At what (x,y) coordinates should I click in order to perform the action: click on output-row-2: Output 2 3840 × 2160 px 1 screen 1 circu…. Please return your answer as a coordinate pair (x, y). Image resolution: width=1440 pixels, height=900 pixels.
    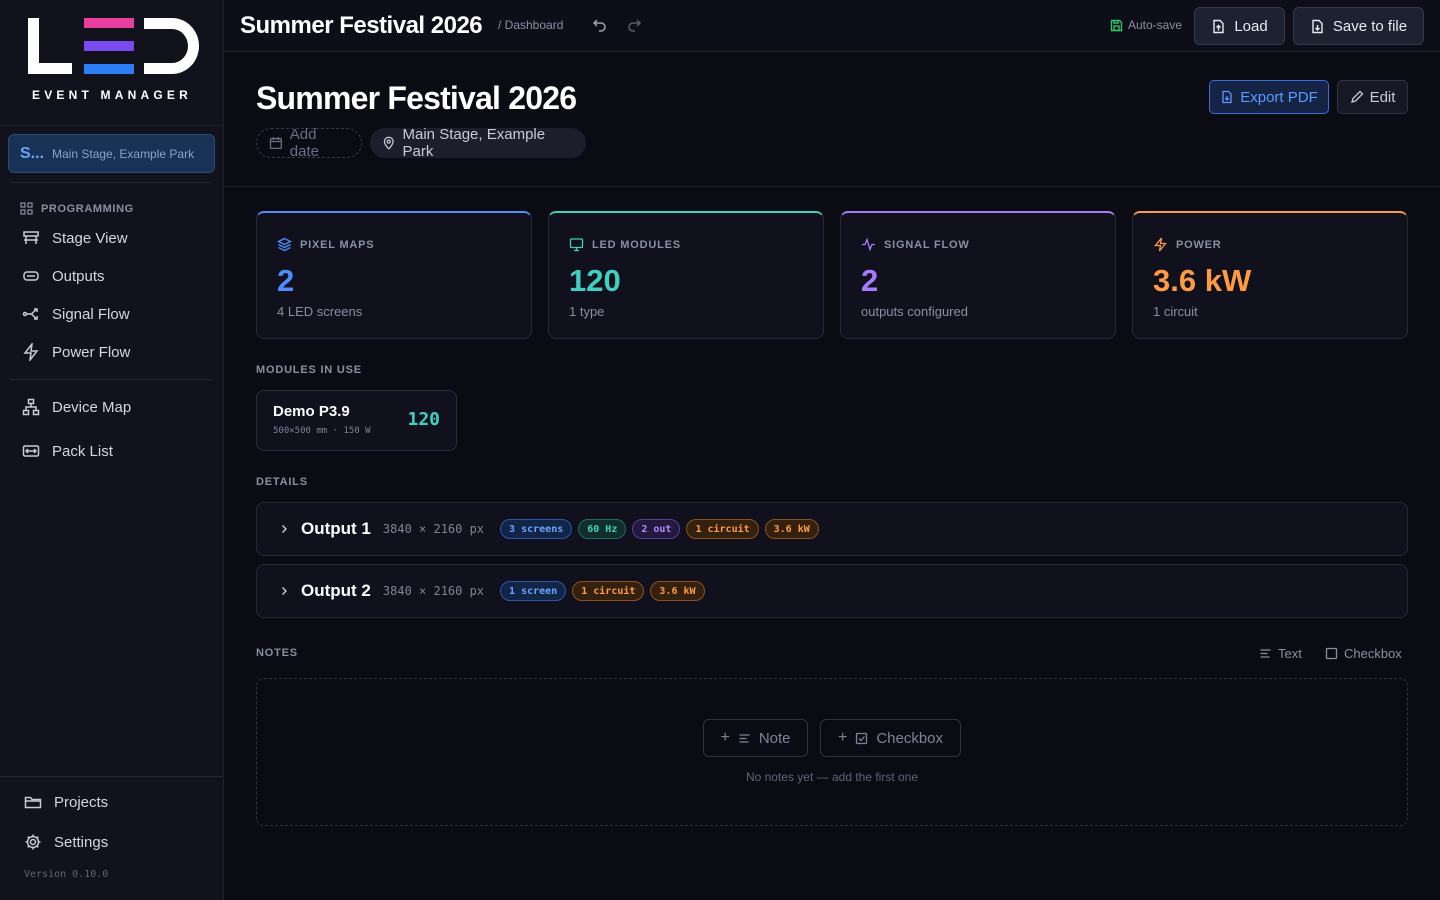
    Looking at the image, I should click on (832, 591).